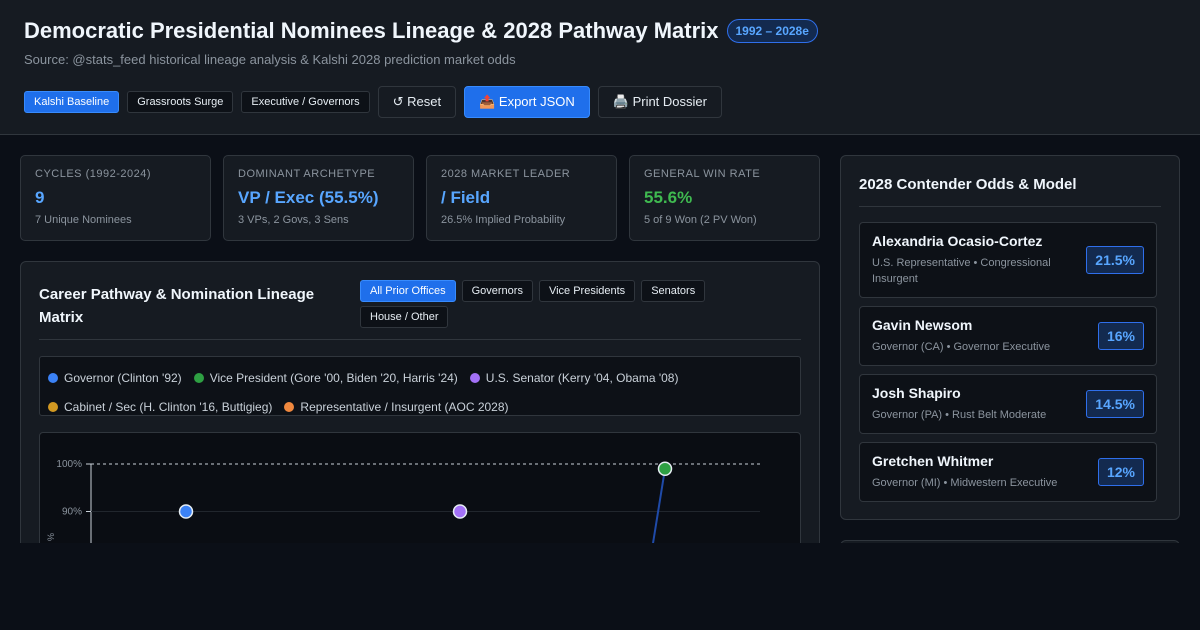 The image size is (1200, 630). Describe the element at coordinates (83, 220) in the screenshot. I see `stat-sub: 7 Unique Nominees` at that location.